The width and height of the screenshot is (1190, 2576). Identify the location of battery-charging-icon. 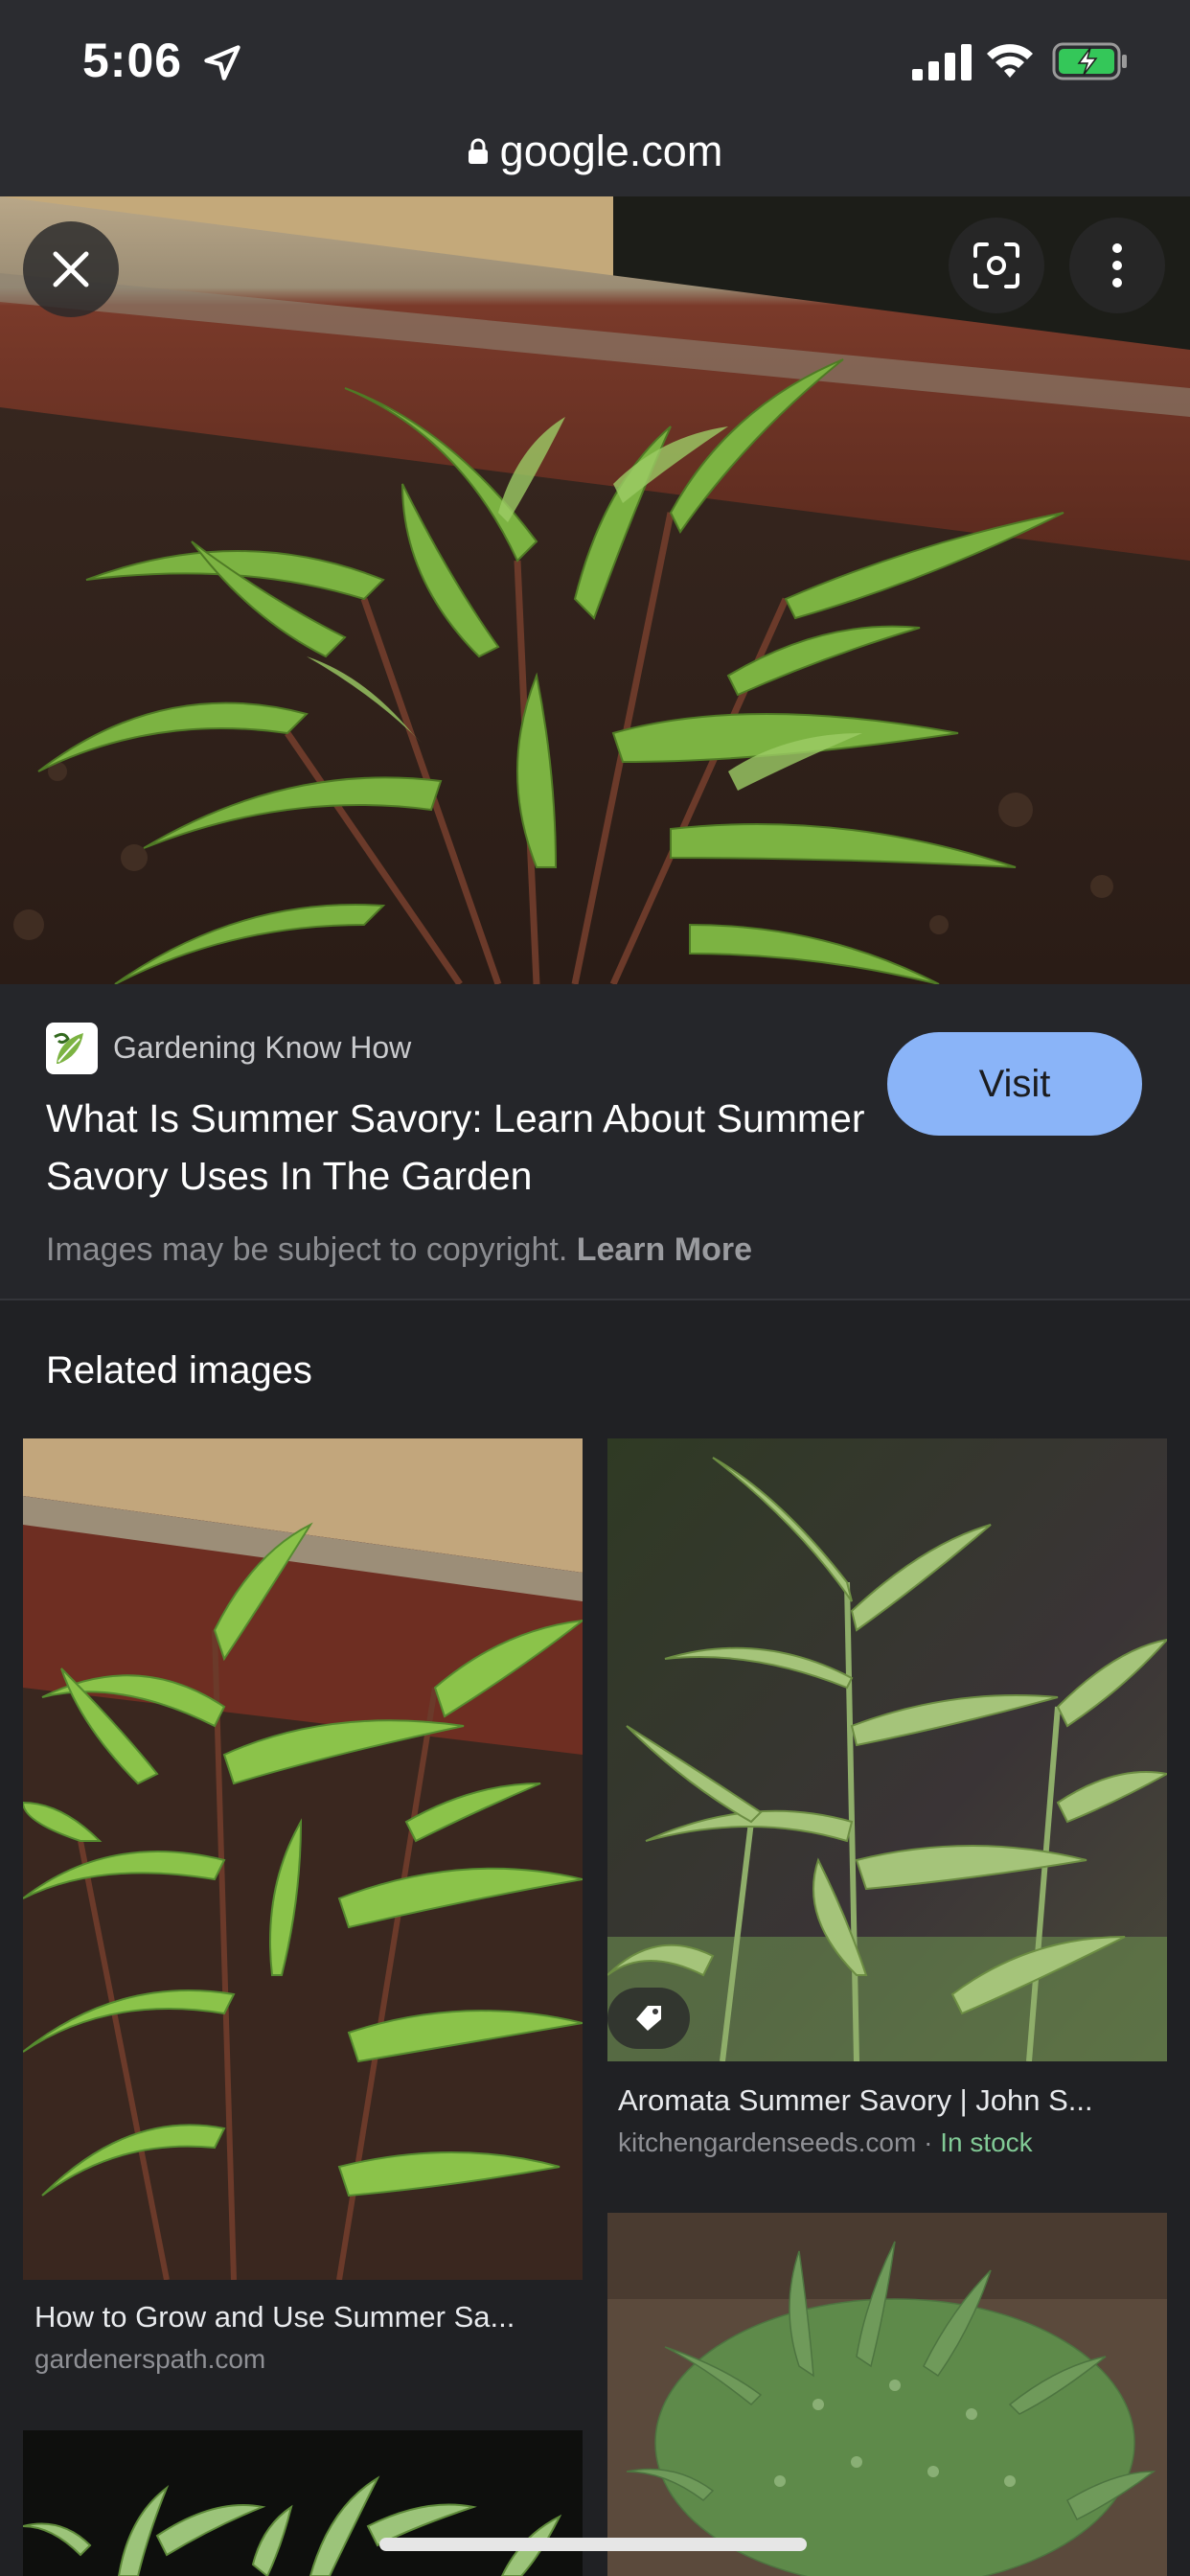
(1090, 61).